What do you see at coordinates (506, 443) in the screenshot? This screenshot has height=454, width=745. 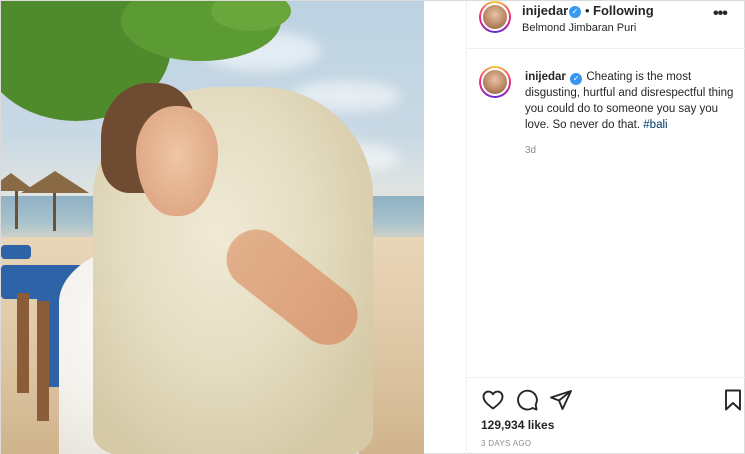 I see `post-timestamp: 3 DAYS AGO` at bounding box center [506, 443].